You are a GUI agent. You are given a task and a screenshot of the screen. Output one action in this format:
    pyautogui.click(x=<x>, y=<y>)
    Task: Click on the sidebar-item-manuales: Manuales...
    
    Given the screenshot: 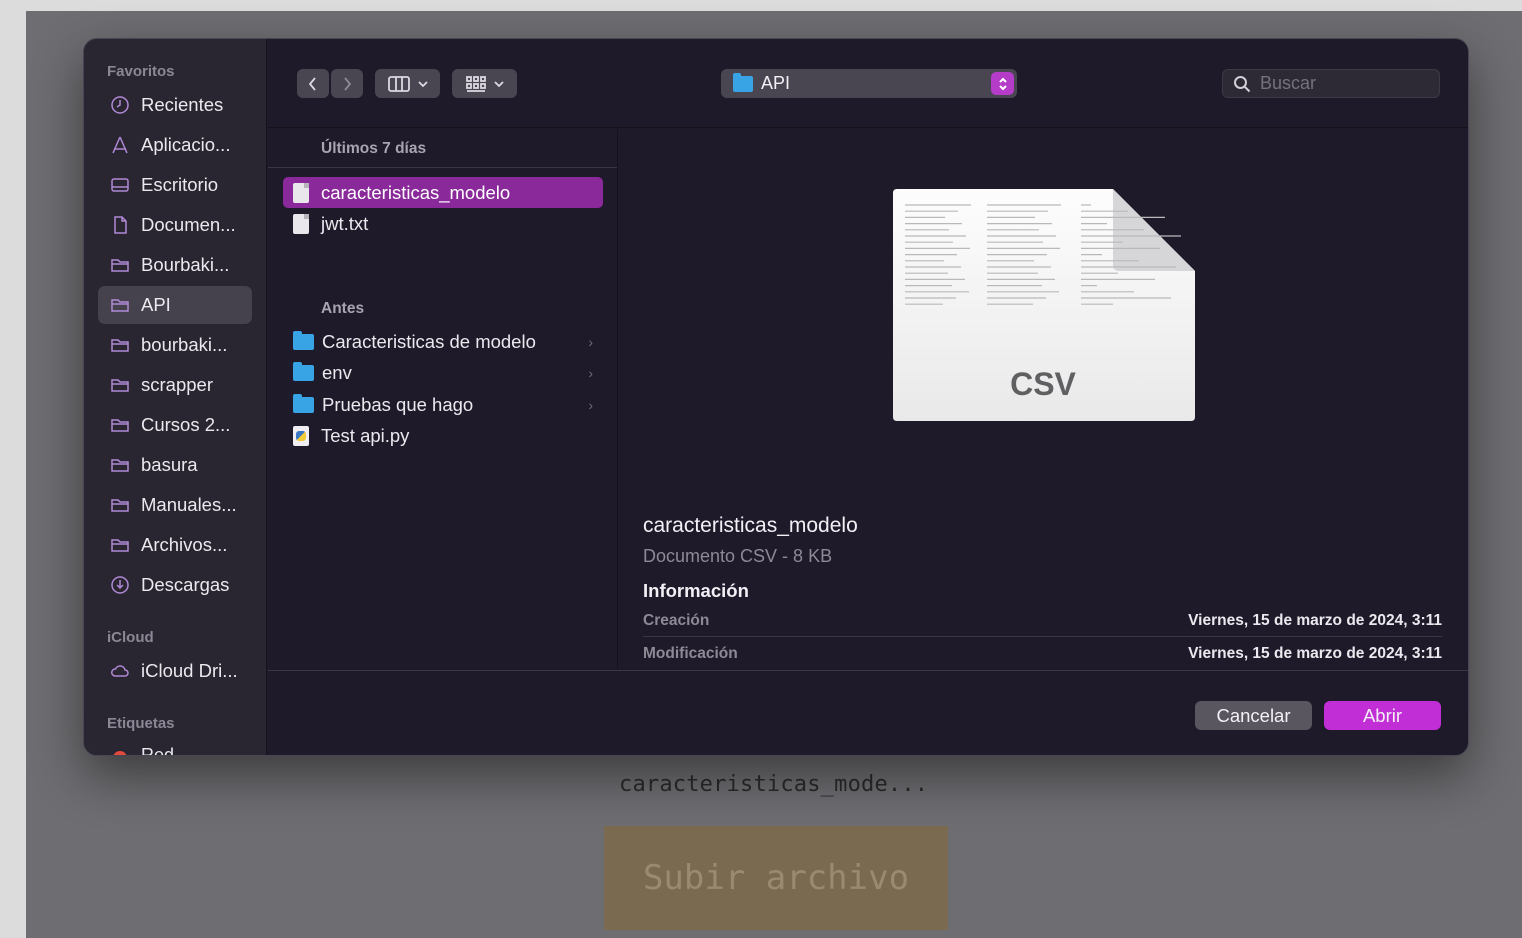 What is the action you would take?
    pyautogui.click(x=175, y=505)
    